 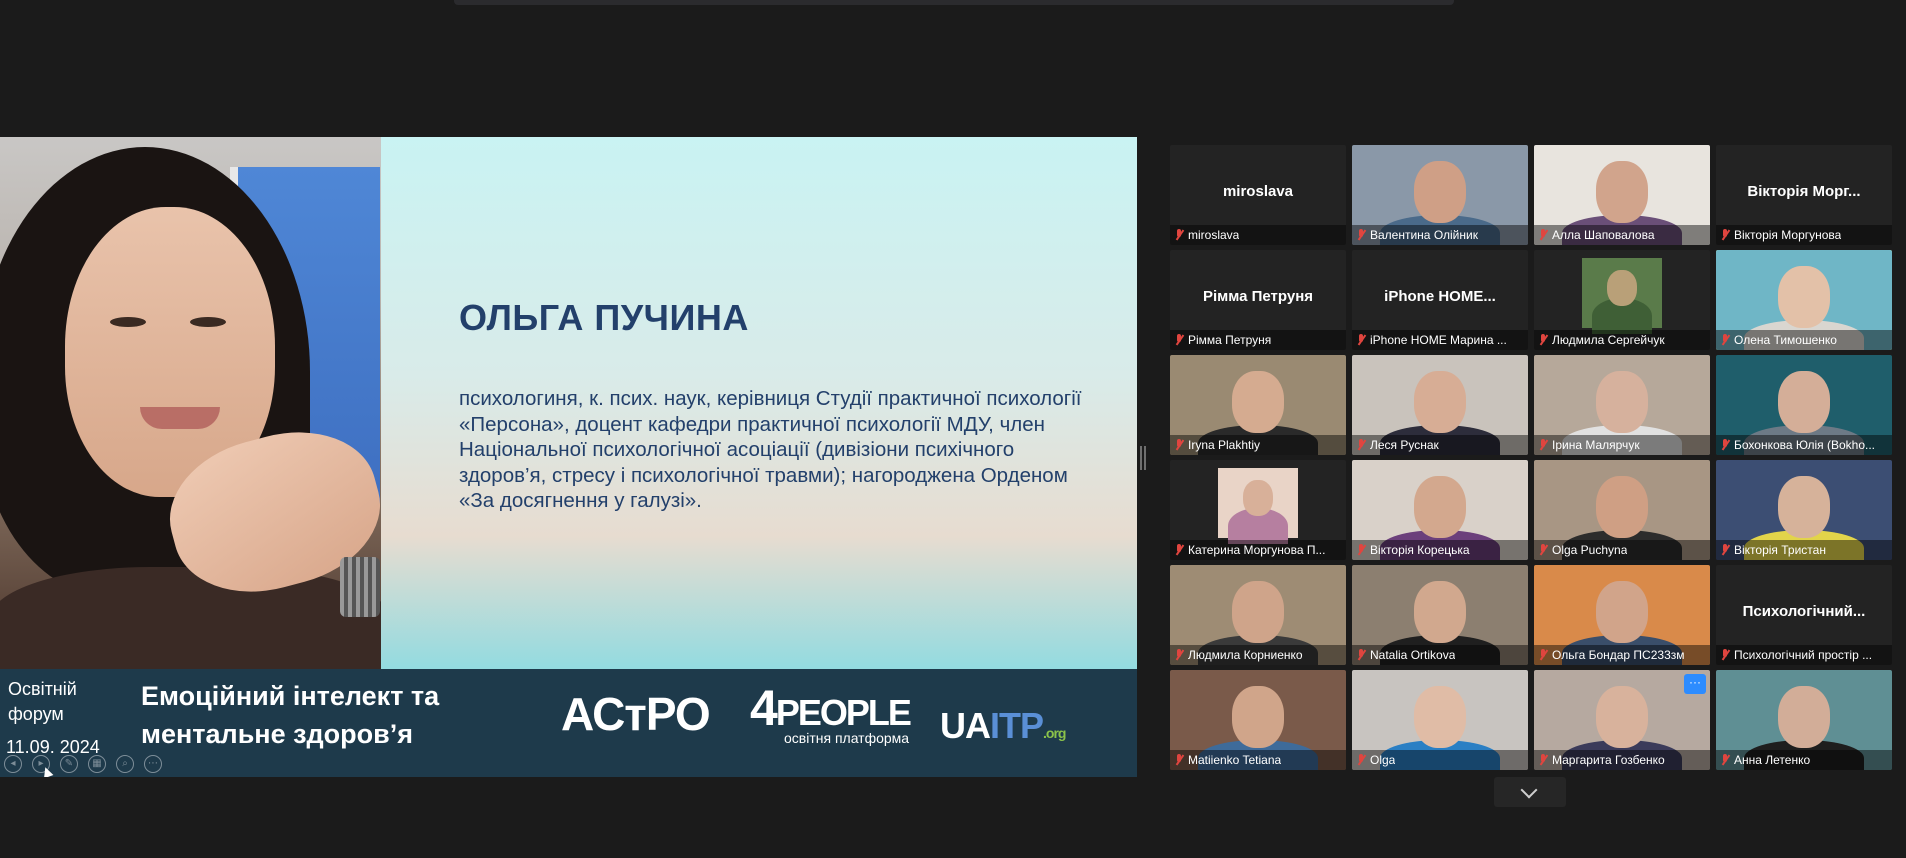 I want to click on chevron-down-icon, so click(x=1529, y=790).